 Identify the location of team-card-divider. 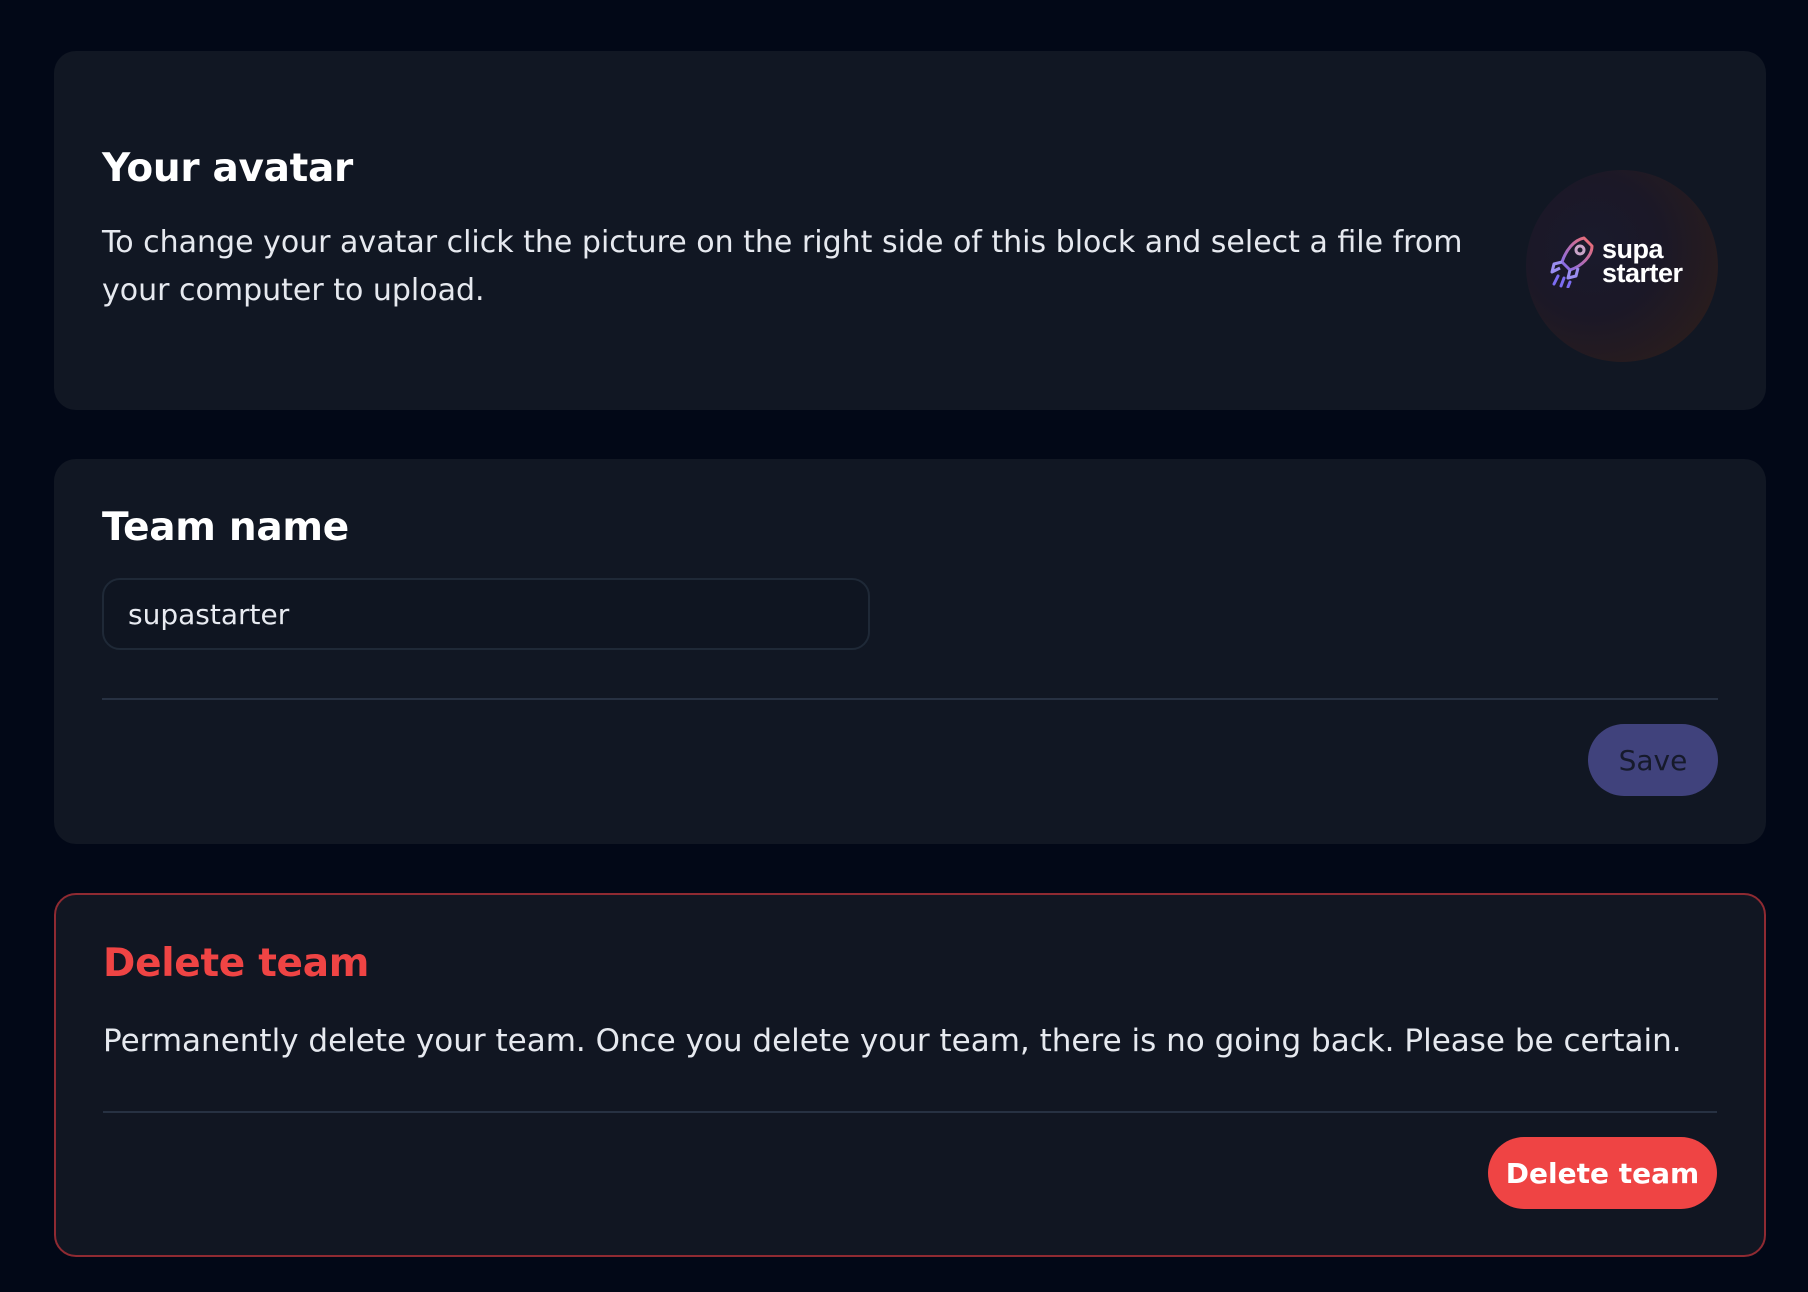
(910, 699).